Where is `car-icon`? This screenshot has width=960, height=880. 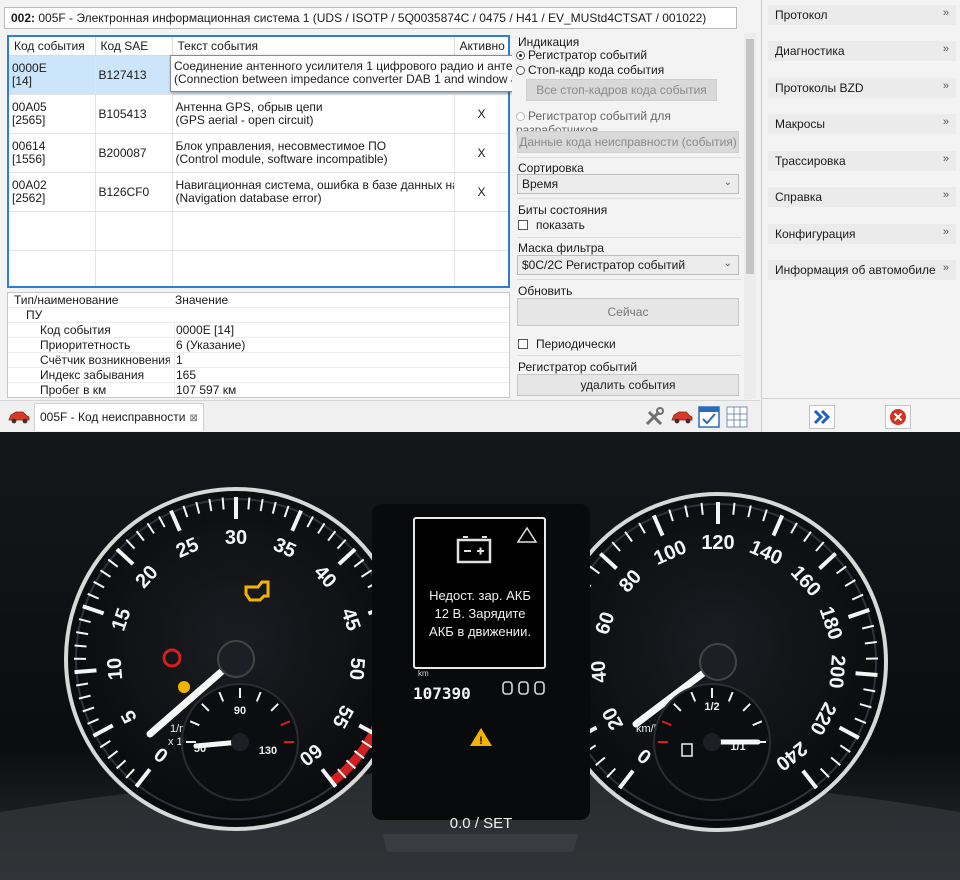 car-icon is located at coordinates (19, 417).